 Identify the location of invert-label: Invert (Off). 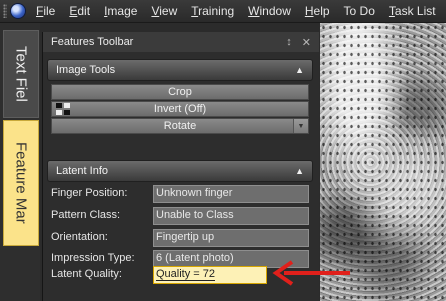
(180, 109).